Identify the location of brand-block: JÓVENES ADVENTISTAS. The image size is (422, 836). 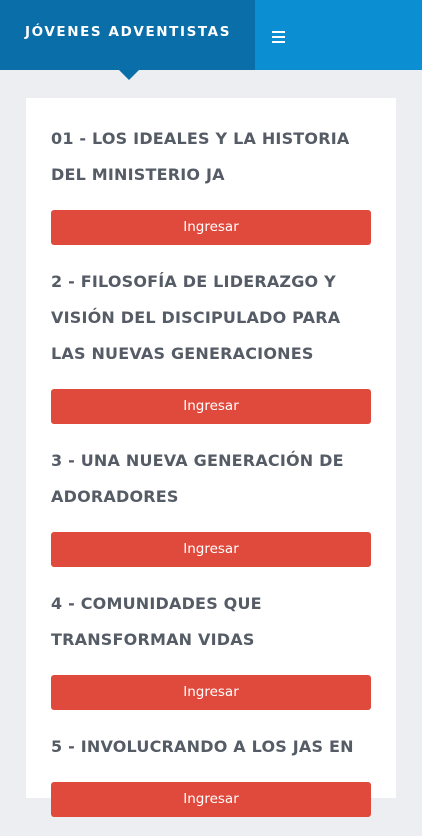
(127, 40).